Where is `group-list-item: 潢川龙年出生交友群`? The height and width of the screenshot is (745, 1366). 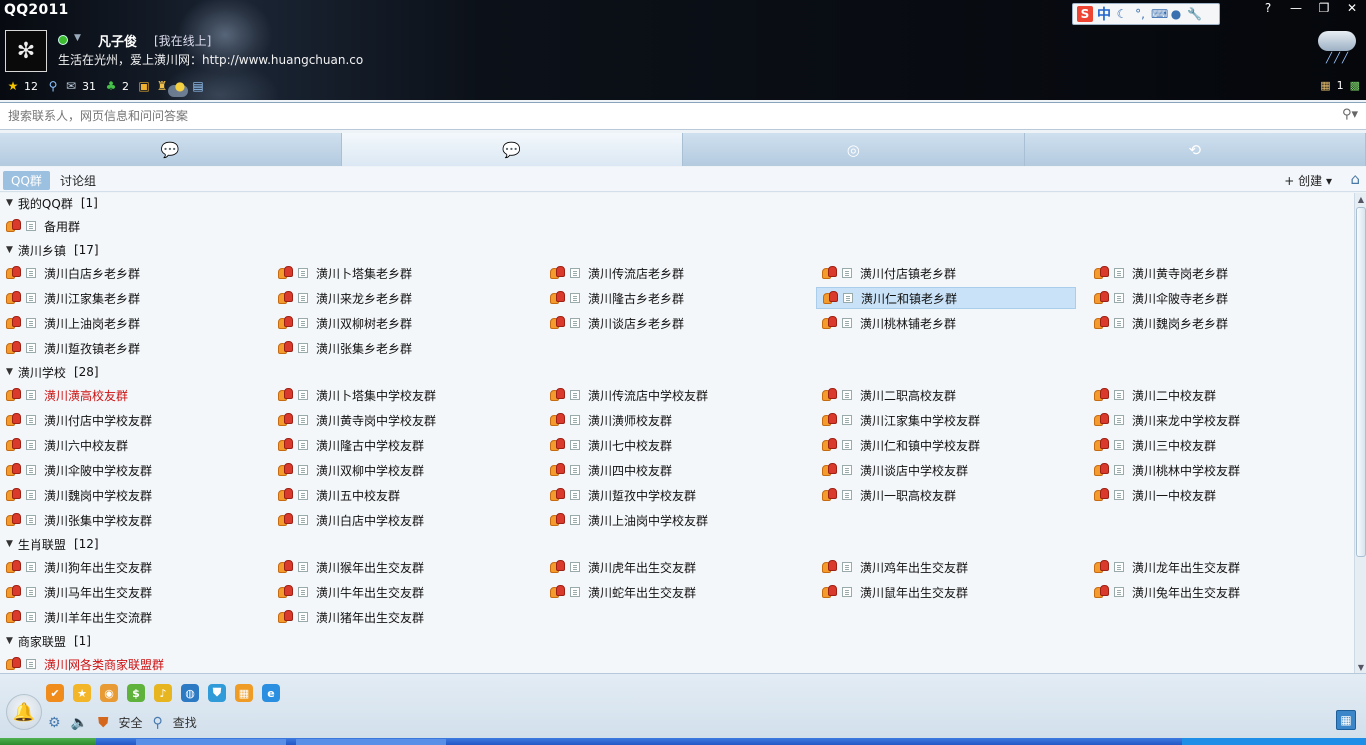
group-list-item: 潢川龙年出生交友群 is located at coordinates (1218, 567).